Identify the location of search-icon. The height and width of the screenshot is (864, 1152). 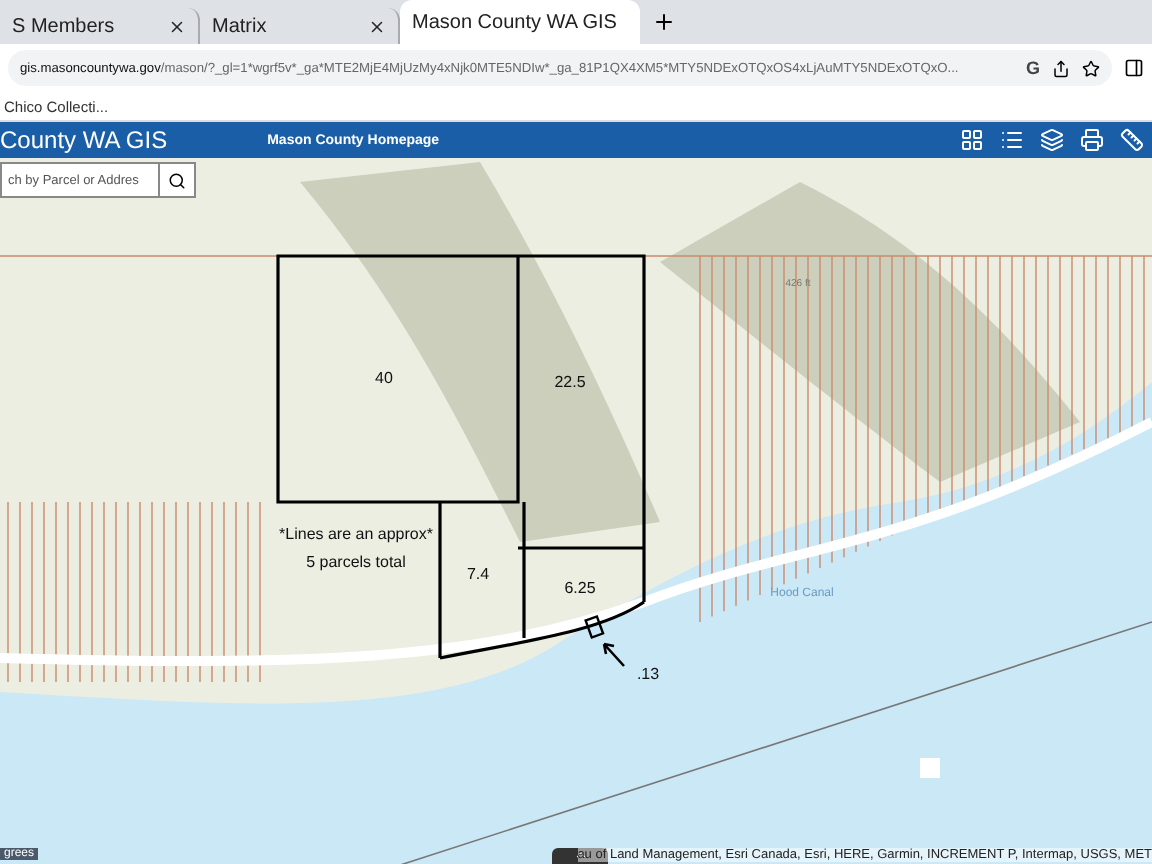
(177, 180).